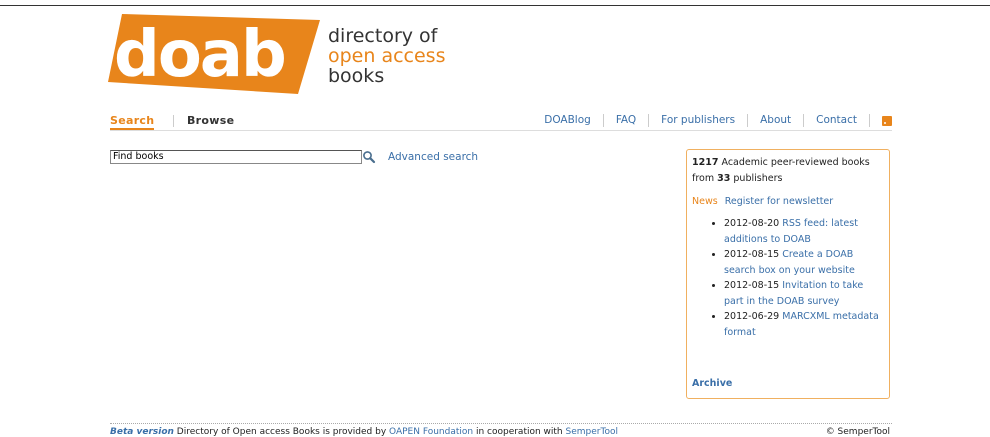 The width and height of the screenshot is (990, 437). What do you see at coordinates (752, 316) in the screenshot?
I see `news-date: 2012-06-29` at bounding box center [752, 316].